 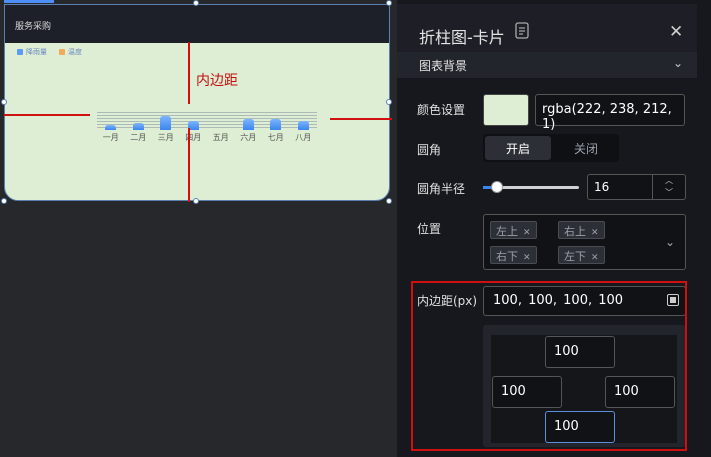 I want to click on highlight-box, so click(x=549, y=366).